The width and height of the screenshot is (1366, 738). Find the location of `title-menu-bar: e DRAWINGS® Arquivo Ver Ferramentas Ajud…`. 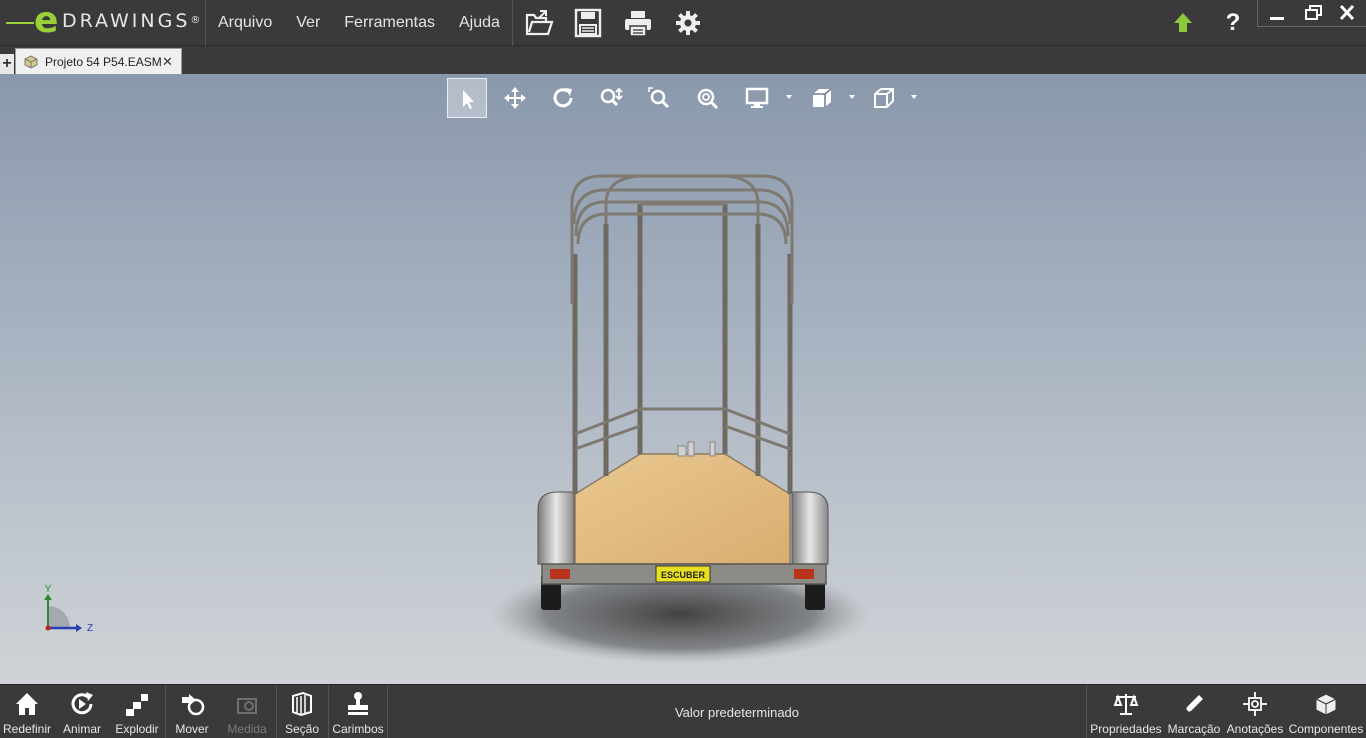

title-menu-bar: e DRAWINGS® Arquivo Ver Ferramentas Ajud… is located at coordinates (683, 23).